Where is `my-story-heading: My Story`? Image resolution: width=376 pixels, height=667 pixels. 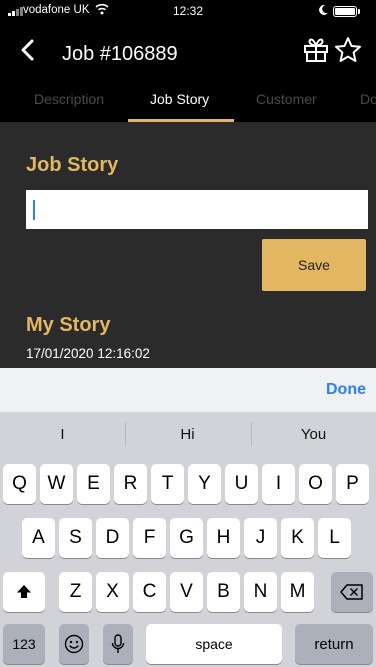 my-story-heading: My Story is located at coordinates (68, 325).